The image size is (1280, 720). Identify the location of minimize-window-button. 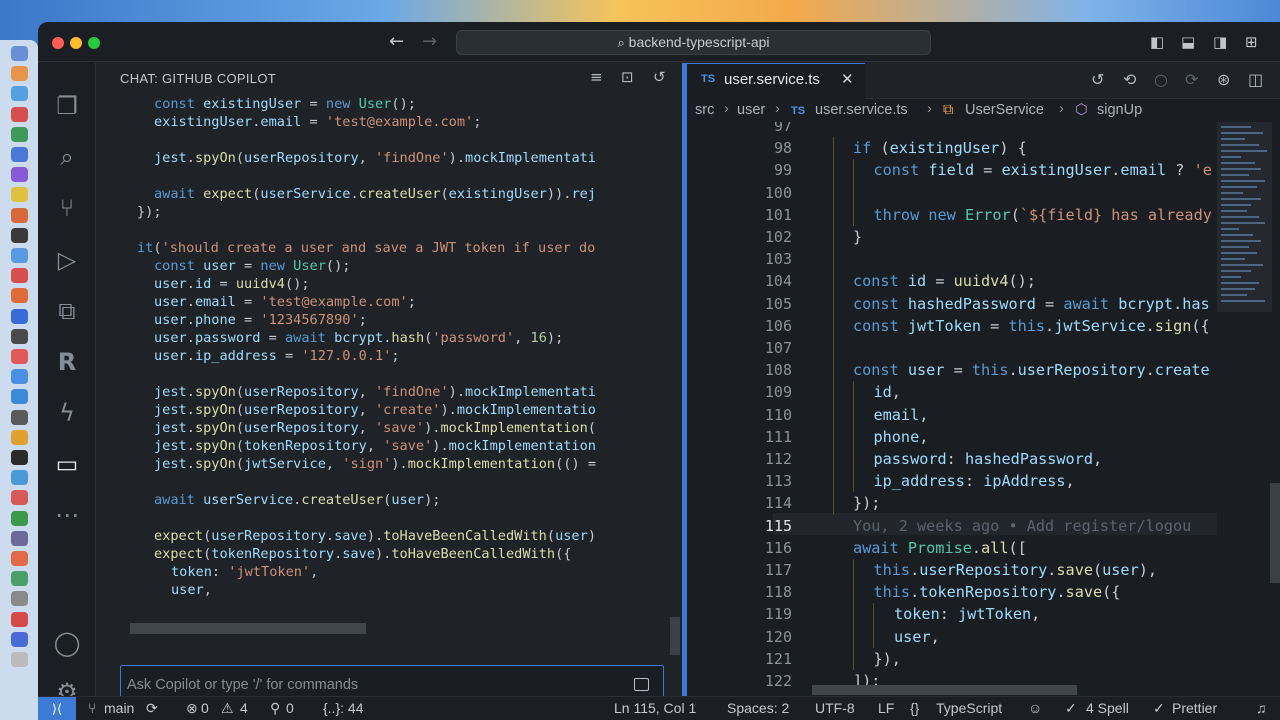
(76, 43).